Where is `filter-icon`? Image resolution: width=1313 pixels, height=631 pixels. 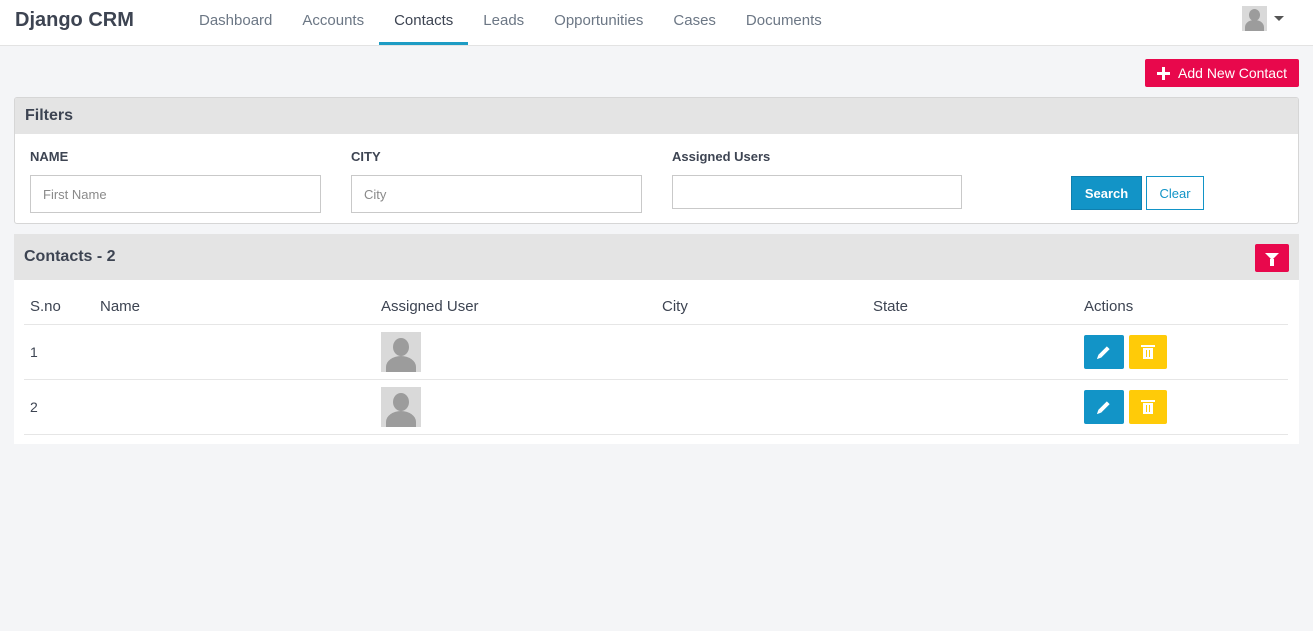 filter-icon is located at coordinates (1272, 259).